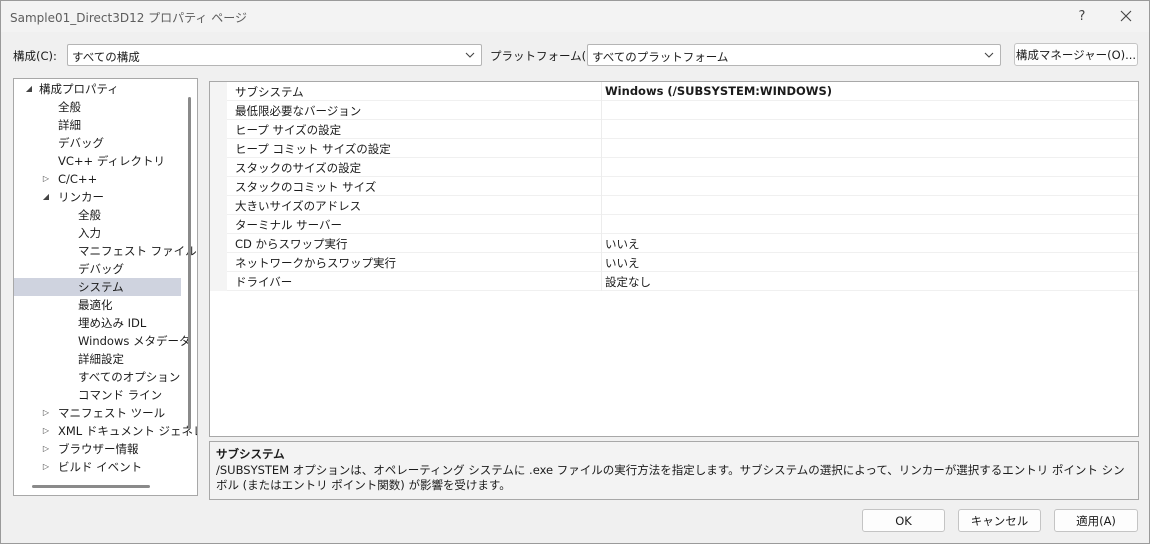  I want to click on tree-item-linker-input: 入力, so click(97, 233).